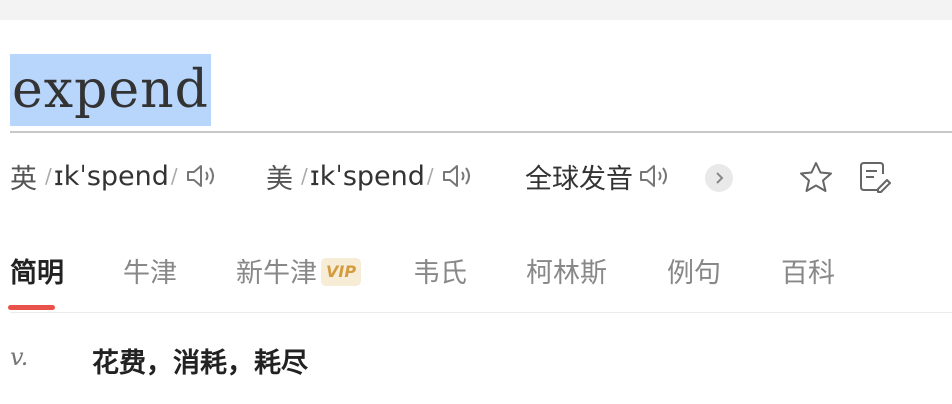 The width and height of the screenshot is (952, 404). Describe the element at coordinates (440, 274) in the screenshot. I see `tab-webster: 韦氏` at that location.